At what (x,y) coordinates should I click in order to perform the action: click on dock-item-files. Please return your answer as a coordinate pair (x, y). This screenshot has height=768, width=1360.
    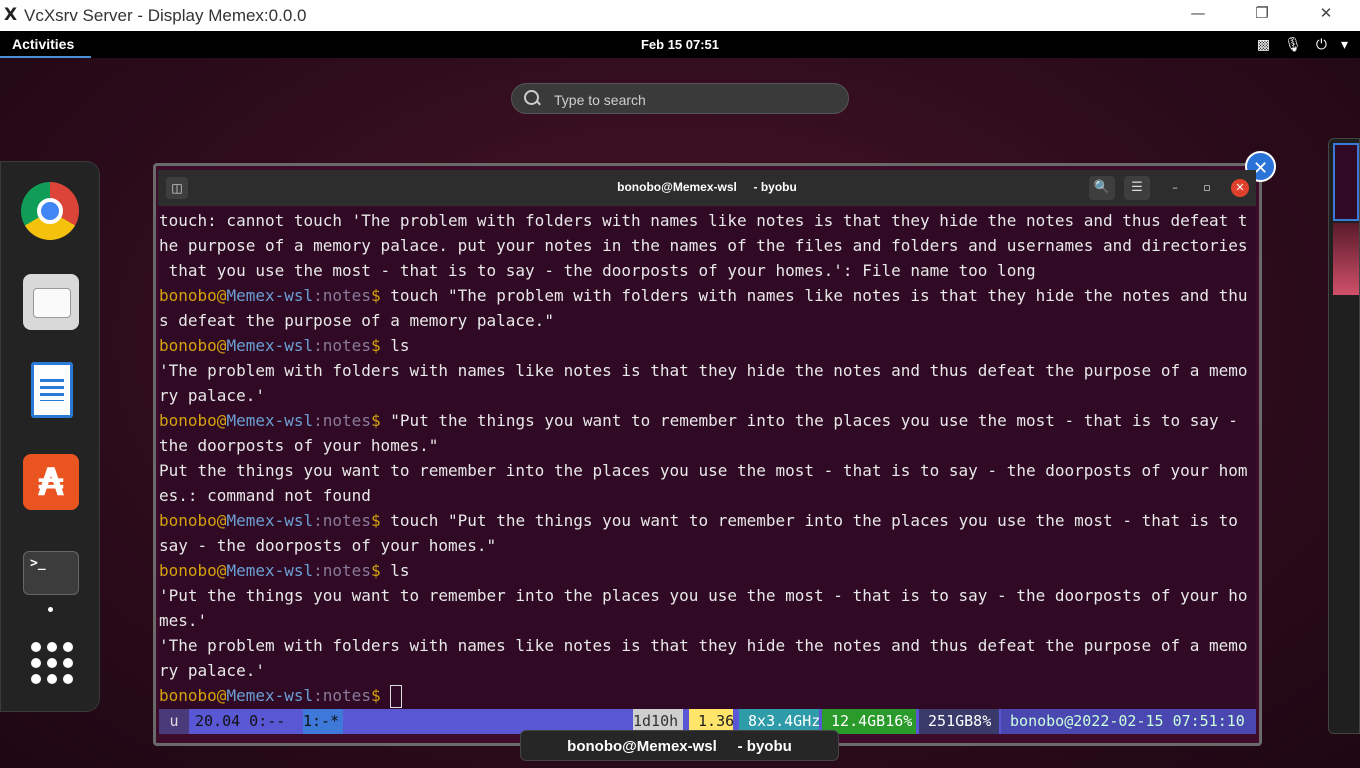
    Looking at the image, I should click on (51, 302).